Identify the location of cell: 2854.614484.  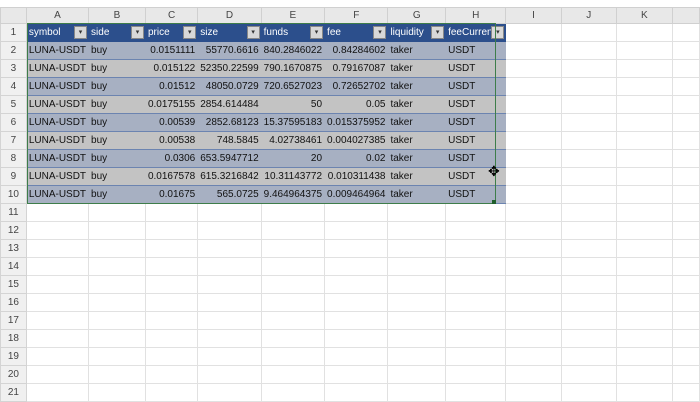
(229, 104).